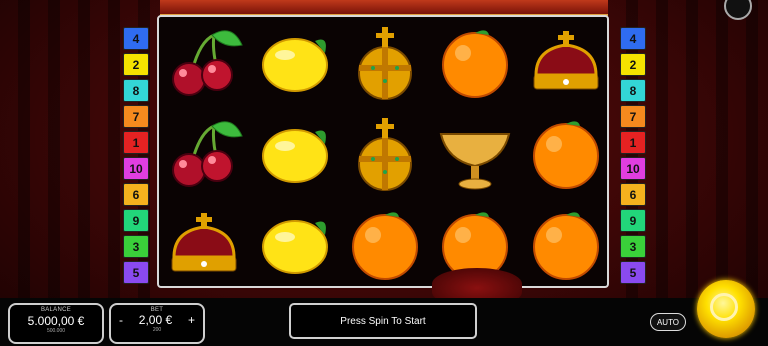 The width and height of the screenshot is (768, 346). What do you see at coordinates (56, 321) in the screenshot?
I see `balance-value: 5.000,00 €` at bounding box center [56, 321].